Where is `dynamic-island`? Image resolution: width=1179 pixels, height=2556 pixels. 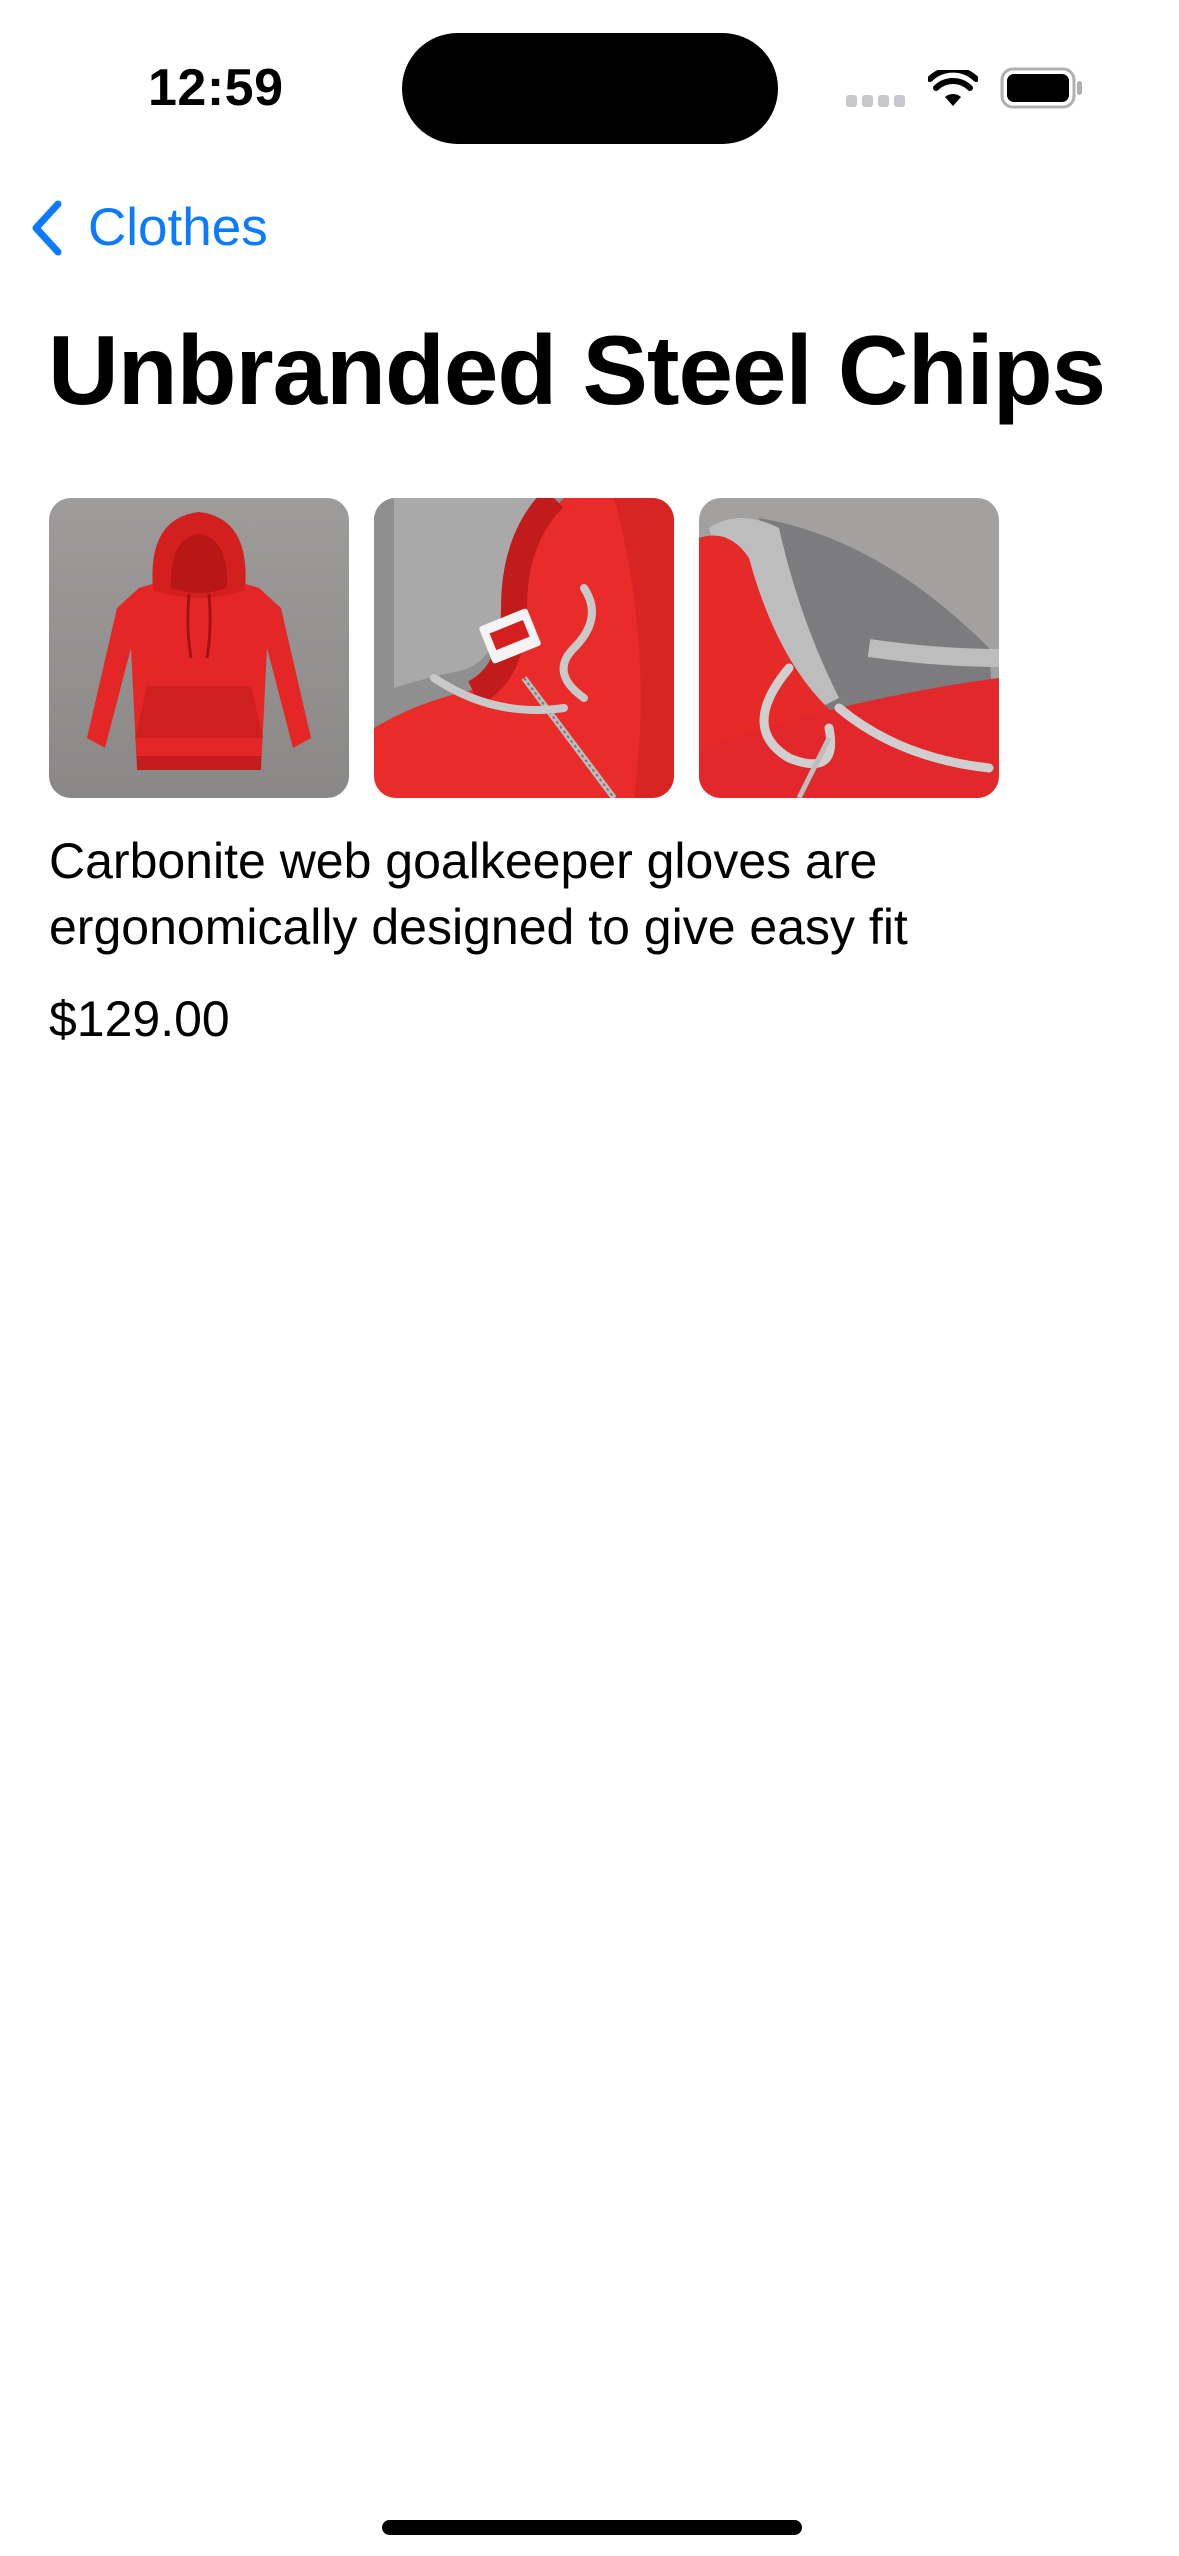 dynamic-island is located at coordinates (590, 88).